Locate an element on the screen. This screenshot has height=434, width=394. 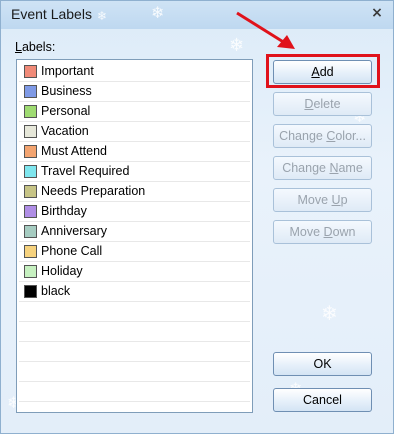
list-item: Important is located at coordinates (134, 72).